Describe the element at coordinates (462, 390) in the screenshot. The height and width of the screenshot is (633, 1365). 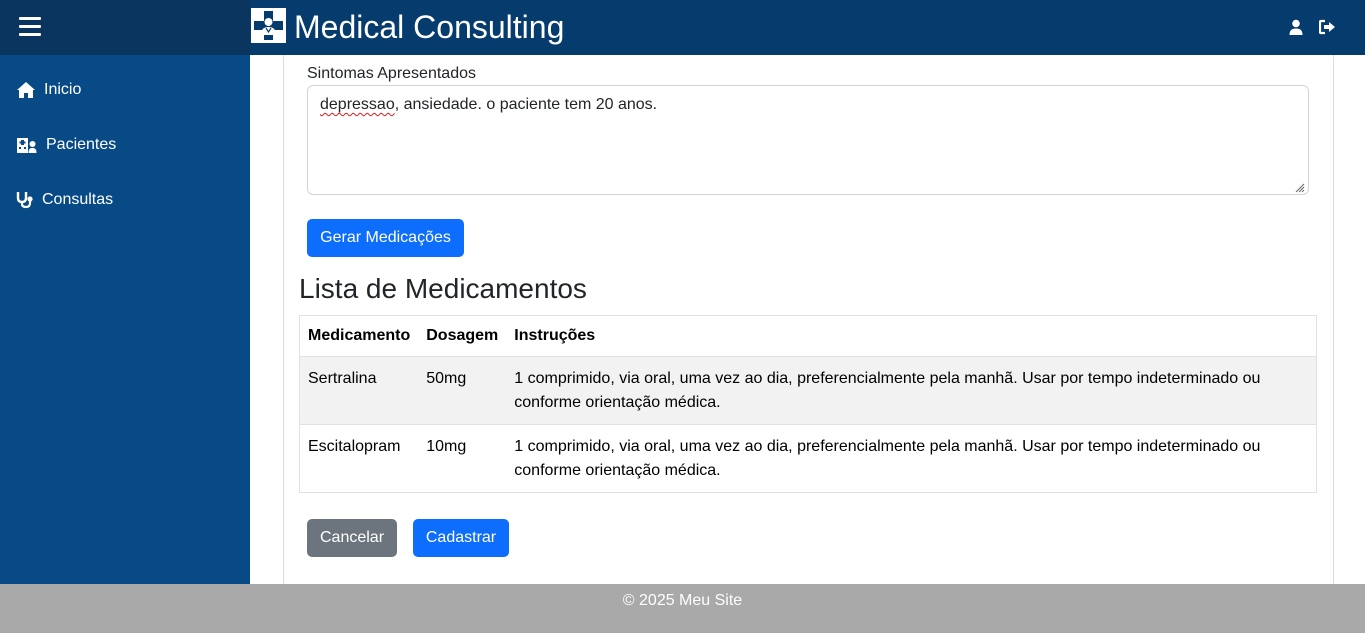
I see `medication-dose: 50mg` at that location.